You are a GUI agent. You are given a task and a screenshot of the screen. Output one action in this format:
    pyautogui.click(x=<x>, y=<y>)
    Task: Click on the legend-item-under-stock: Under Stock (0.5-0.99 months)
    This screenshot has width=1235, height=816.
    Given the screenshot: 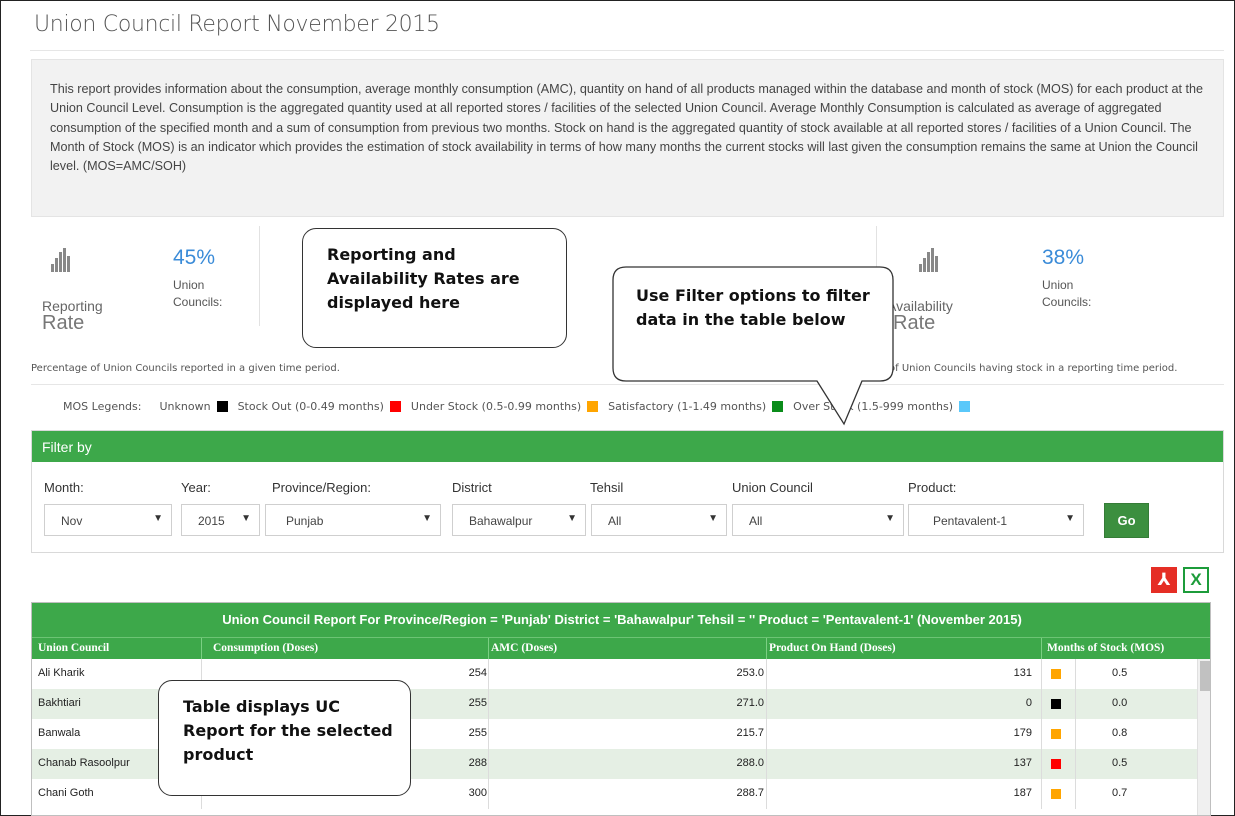 What is the action you would take?
    pyautogui.click(x=505, y=406)
    